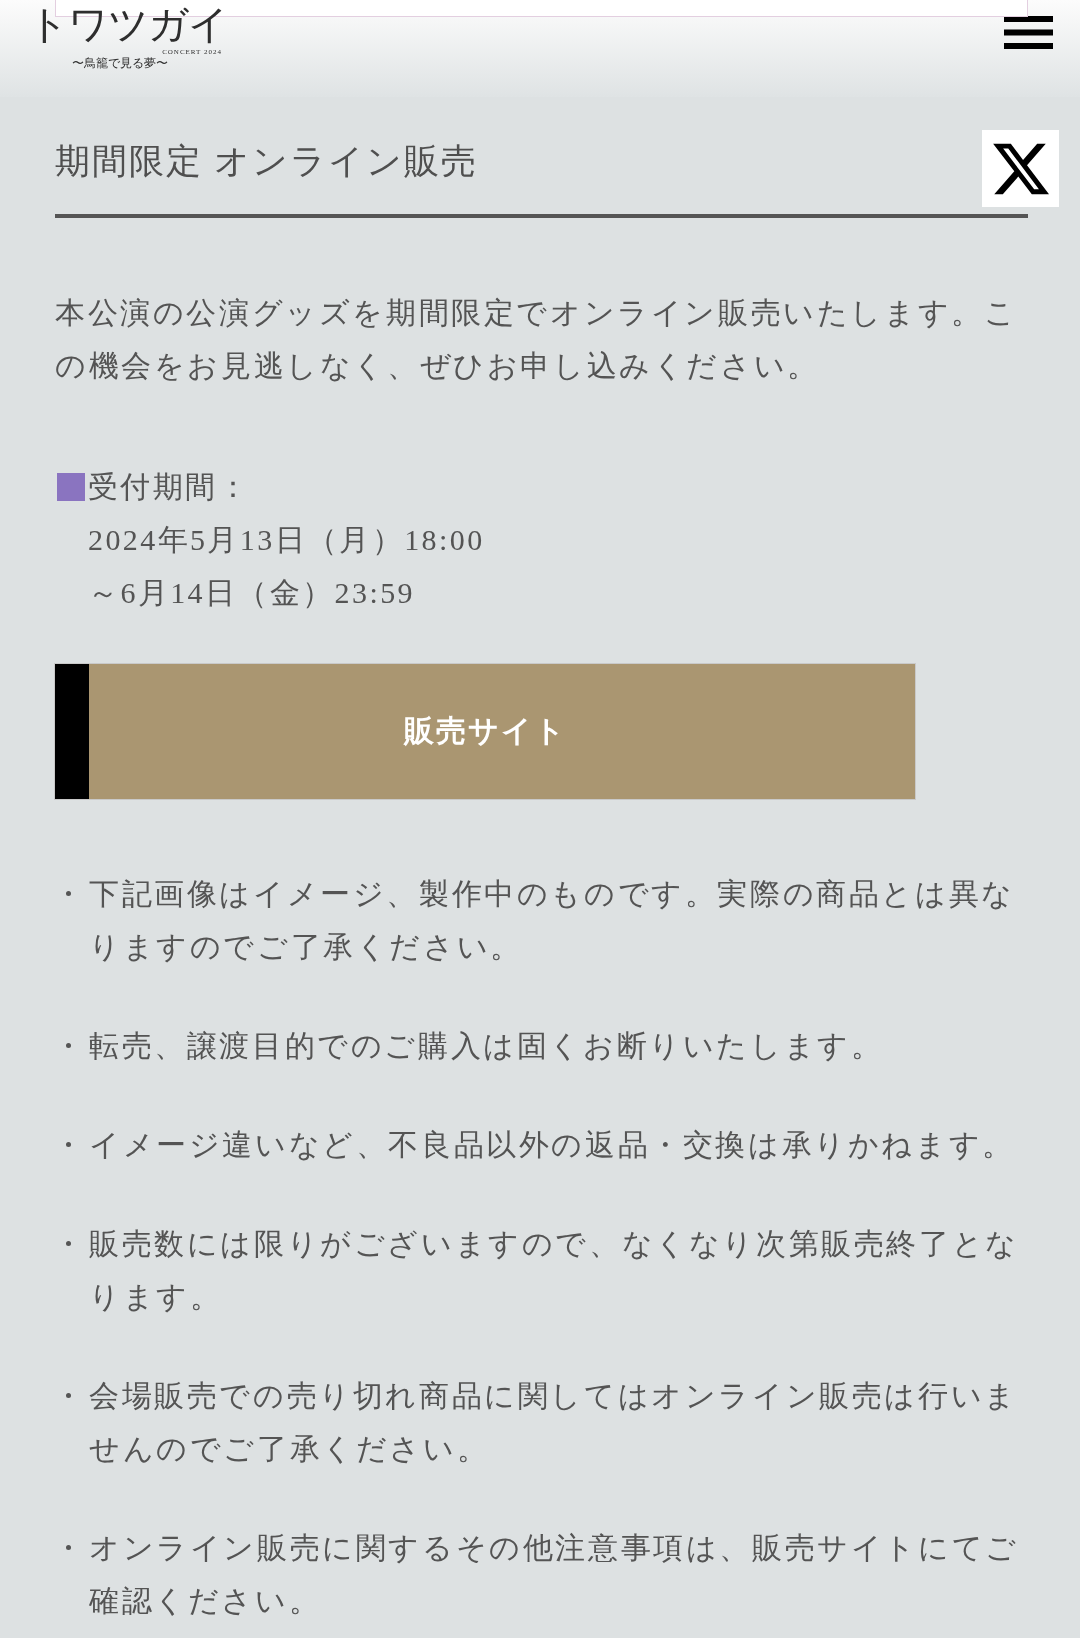 The height and width of the screenshot is (1638, 1080). What do you see at coordinates (169, 487) in the screenshot?
I see `period-label: 受付期間：` at bounding box center [169, 487].